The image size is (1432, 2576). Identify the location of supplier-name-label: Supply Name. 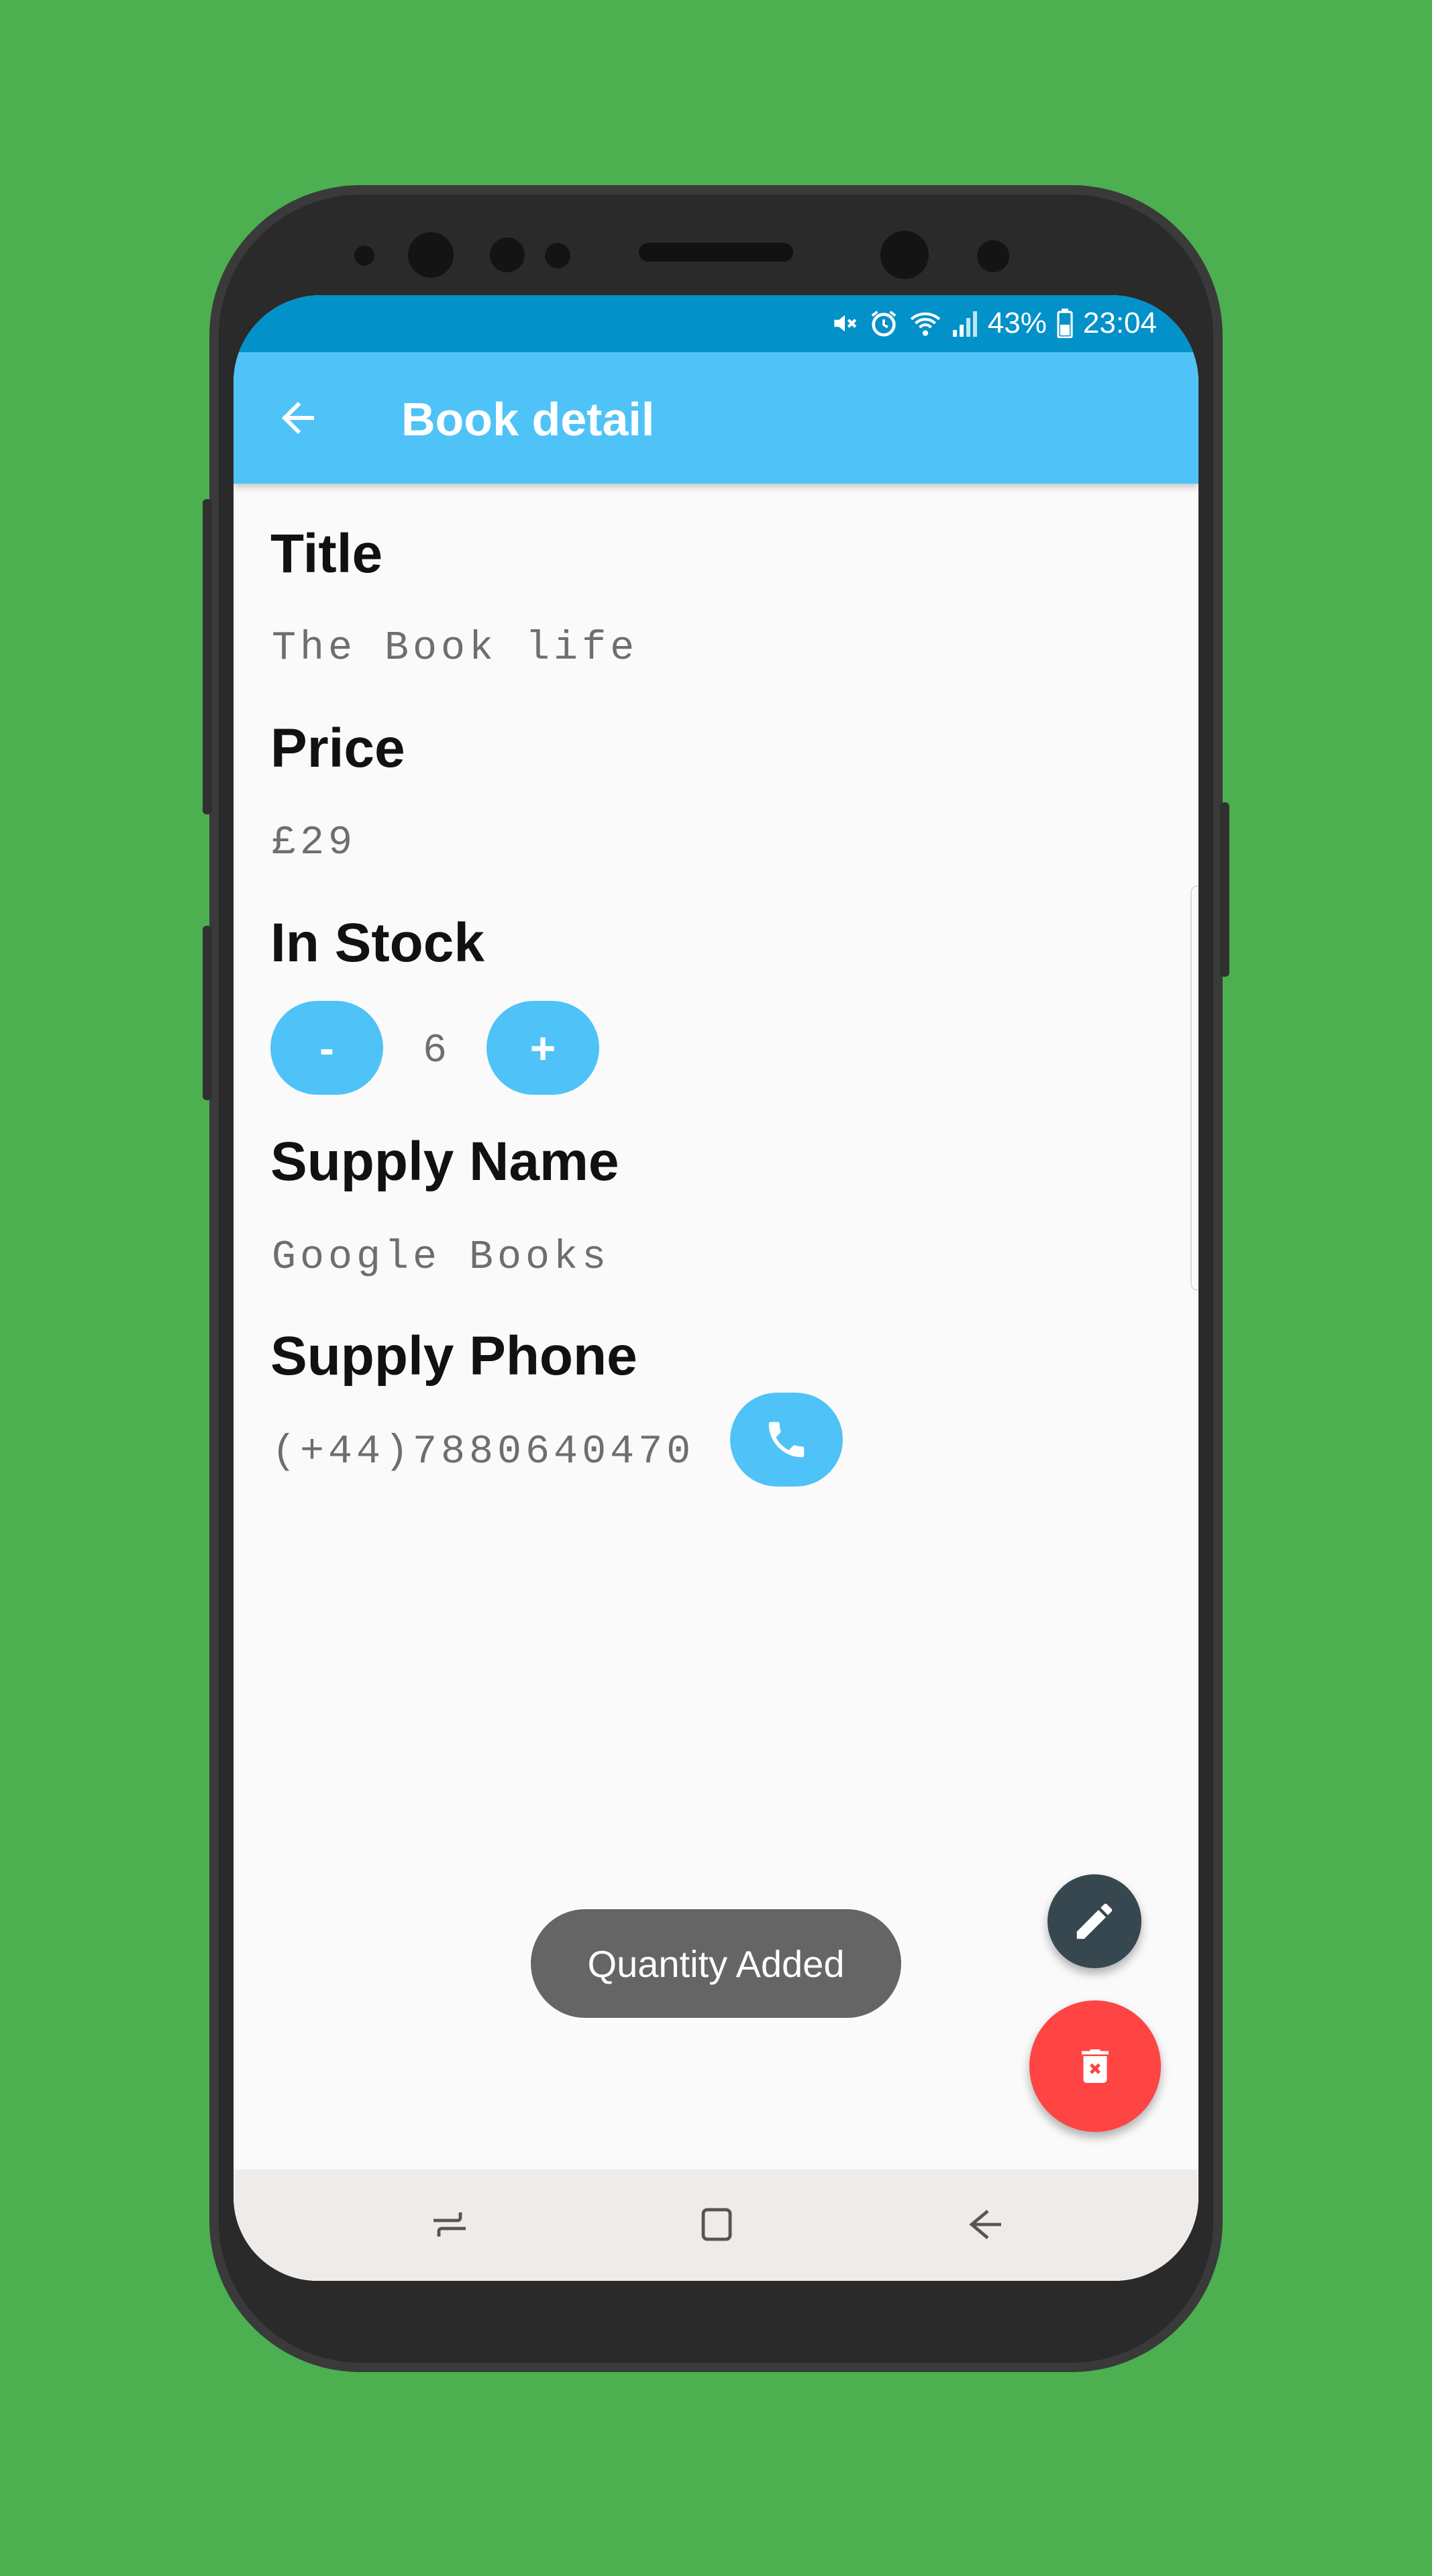
(444, 1161).